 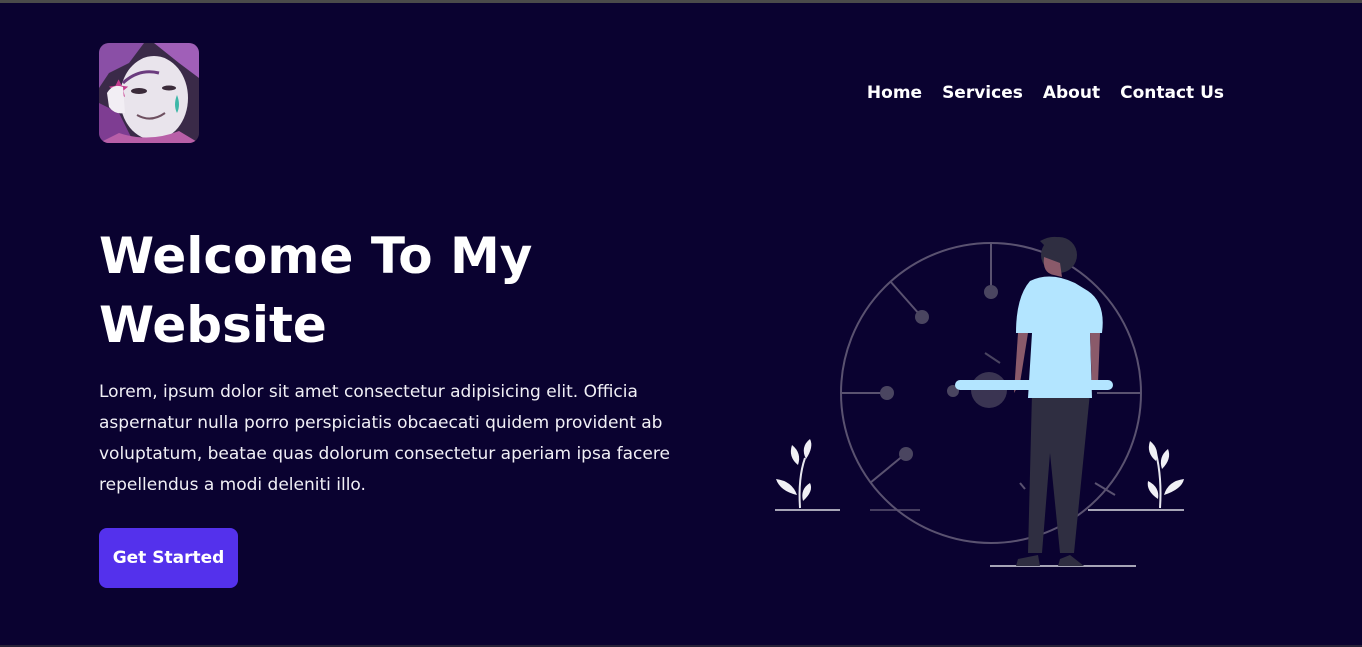 What do you see at coordinates (681, 1) in the screenshot?
I see `top-border` at bounding box center [681, 1].